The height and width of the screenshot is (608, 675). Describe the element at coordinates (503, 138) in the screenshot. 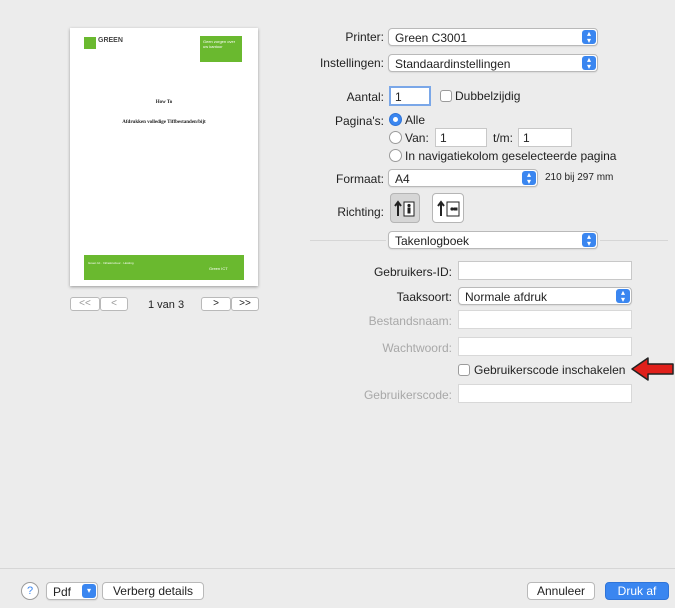

I see `pages-to-label: t/m:` at that location.